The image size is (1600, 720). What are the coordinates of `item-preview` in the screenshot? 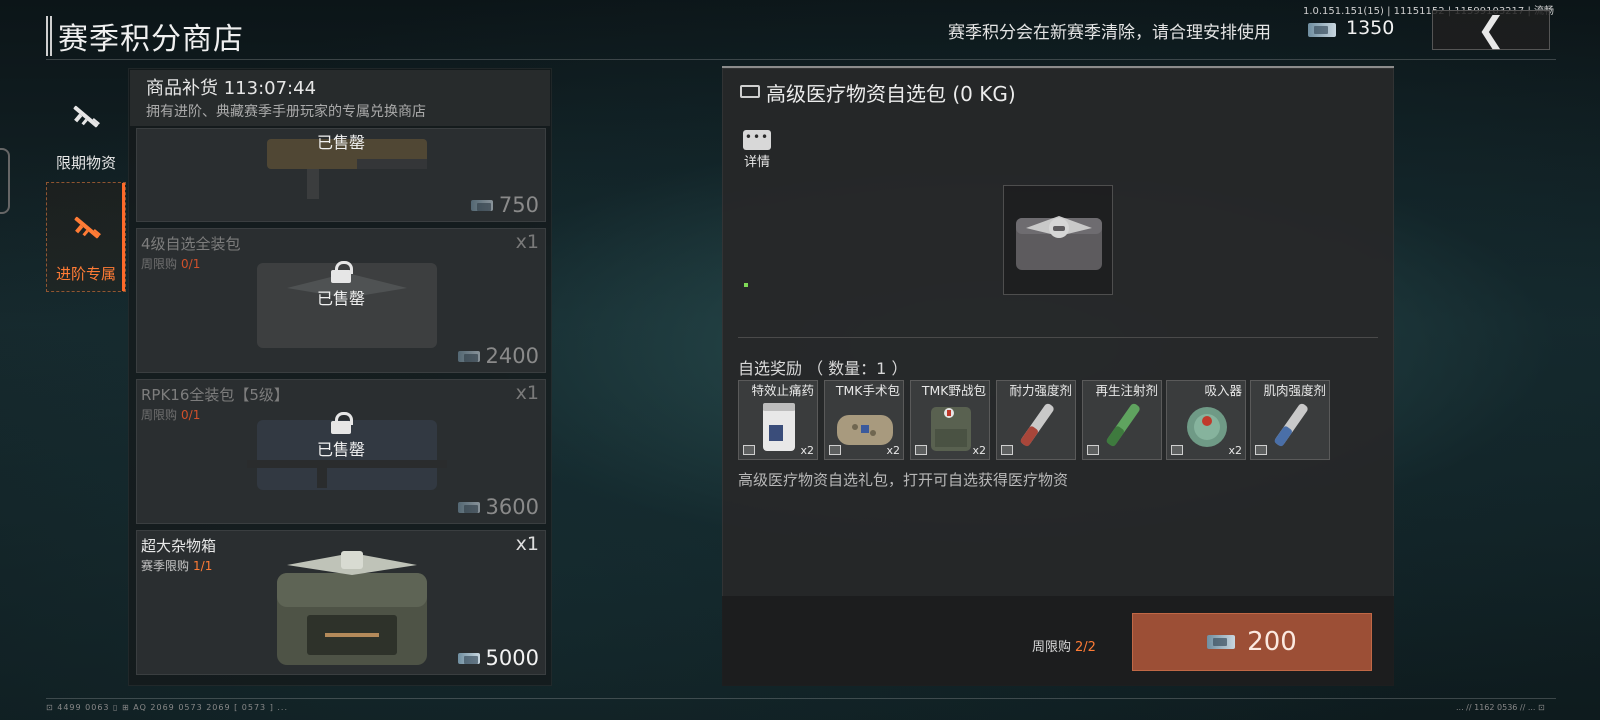 It's located at (1058, 240).